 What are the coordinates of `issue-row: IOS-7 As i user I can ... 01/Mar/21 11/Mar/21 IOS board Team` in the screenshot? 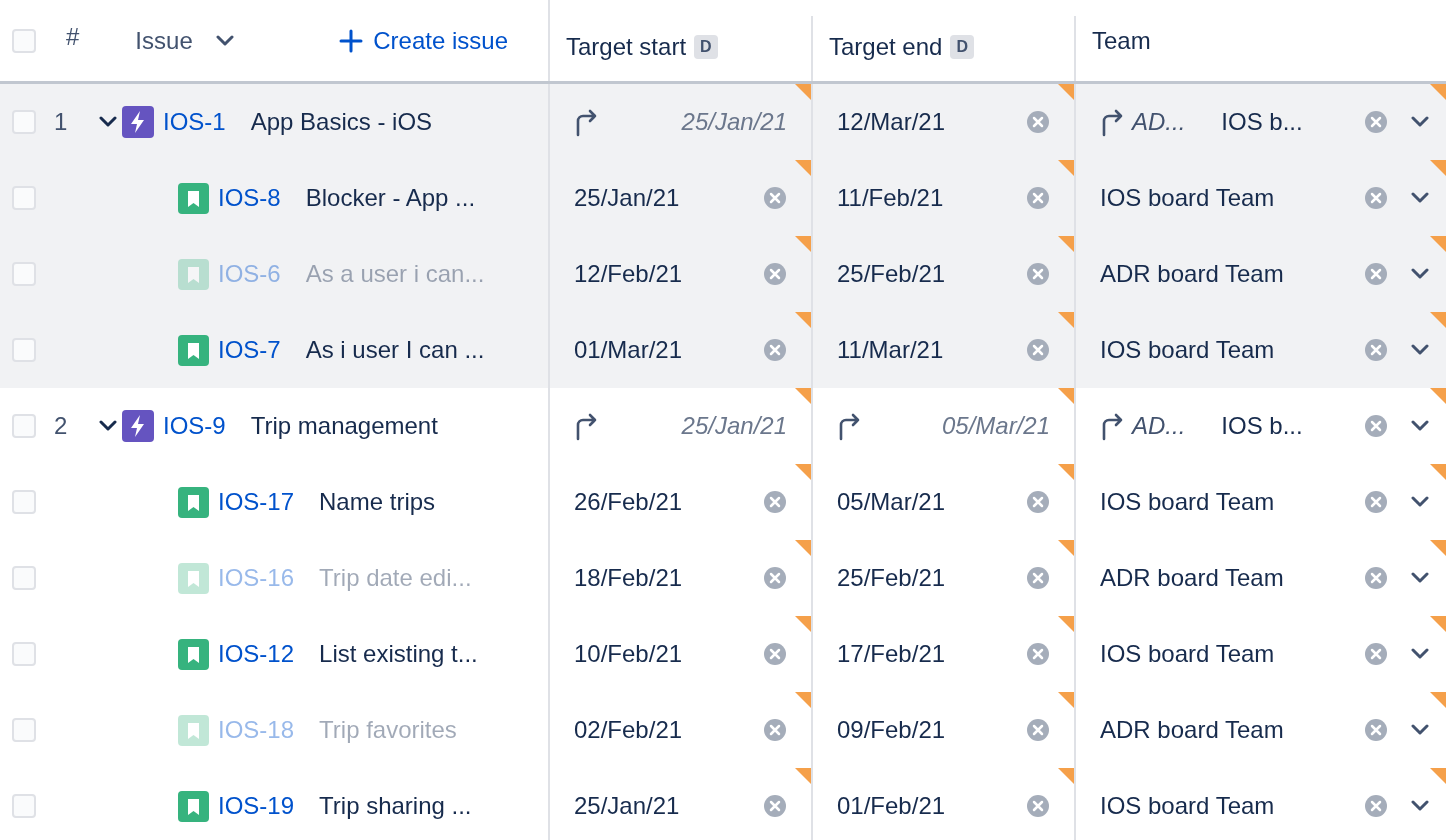 It's located at (723, 350).